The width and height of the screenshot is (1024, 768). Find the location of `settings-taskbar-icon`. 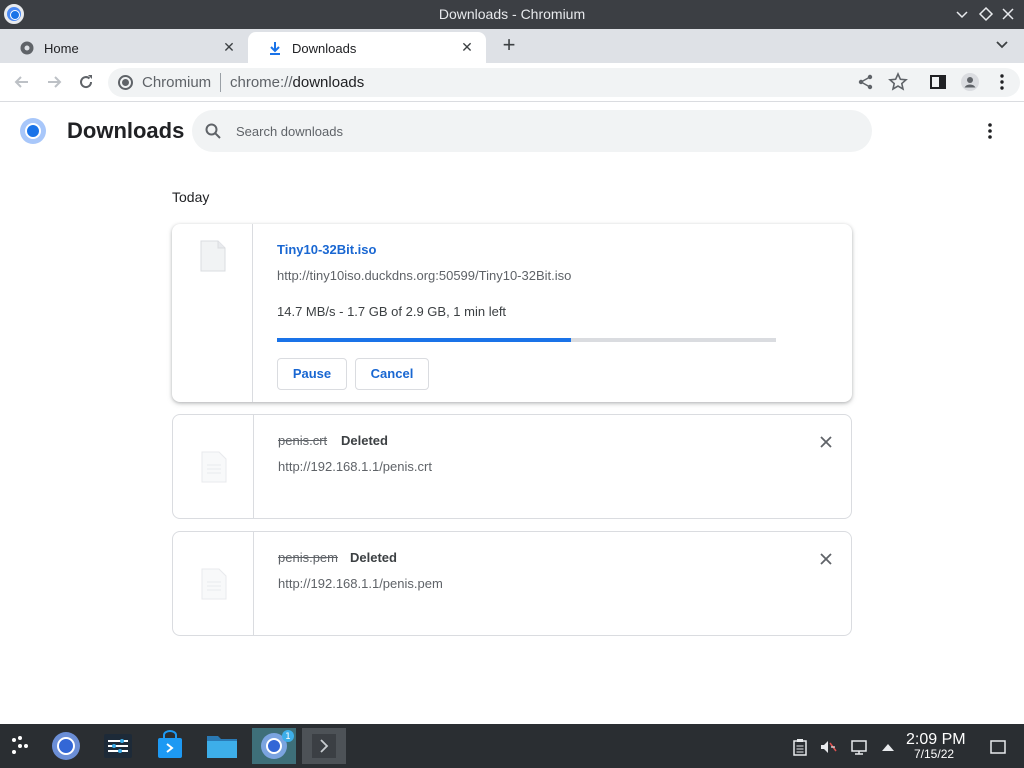

settings-taskbar-icon is located at coordinates (118, 746).